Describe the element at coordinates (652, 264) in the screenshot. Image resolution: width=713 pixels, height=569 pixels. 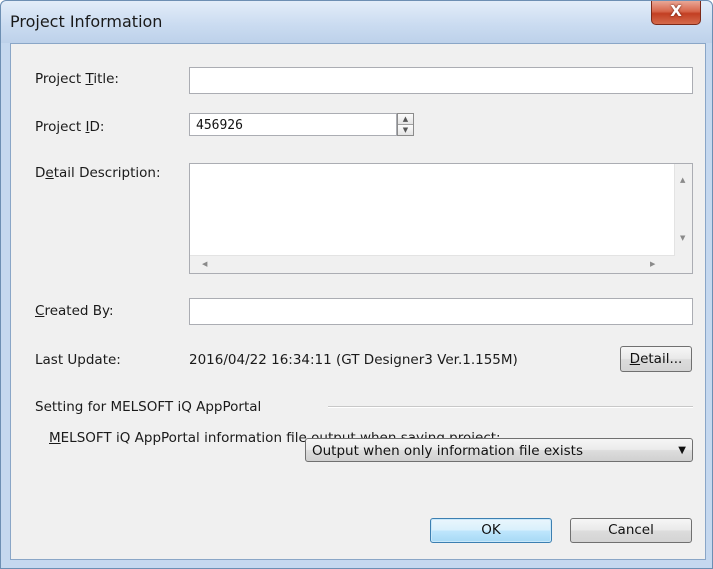
I see `scroll-right-arrow-icon: ▶` at that location.